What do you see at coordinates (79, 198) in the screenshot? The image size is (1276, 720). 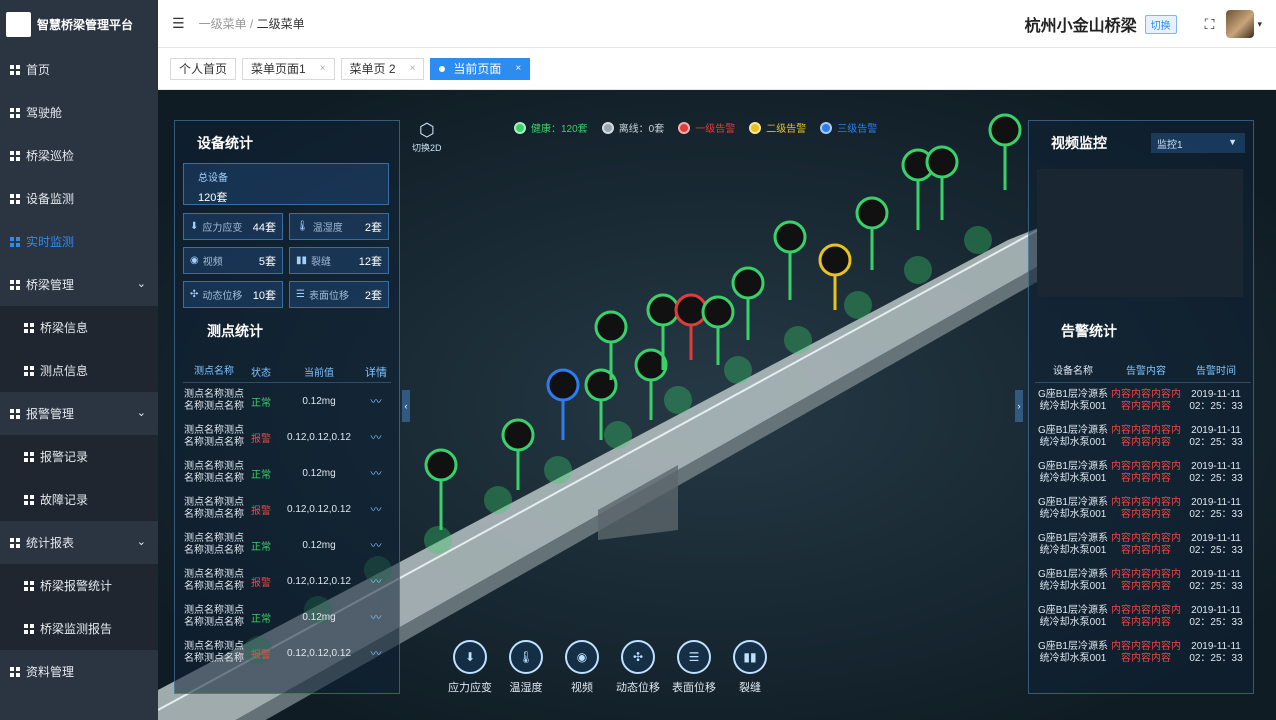 I see `sidebar-item-device-monitor: 设备监测` at bounding box center [79, 198].